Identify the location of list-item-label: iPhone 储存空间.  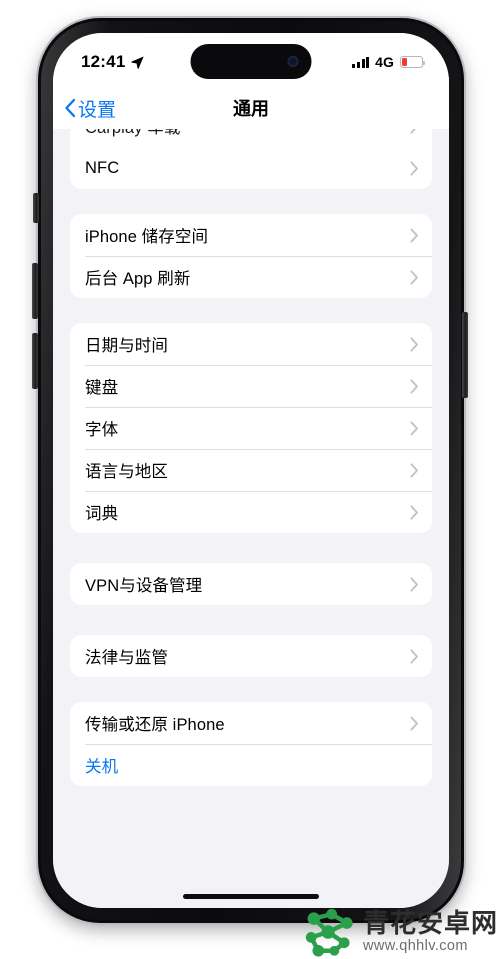
(147, 237).